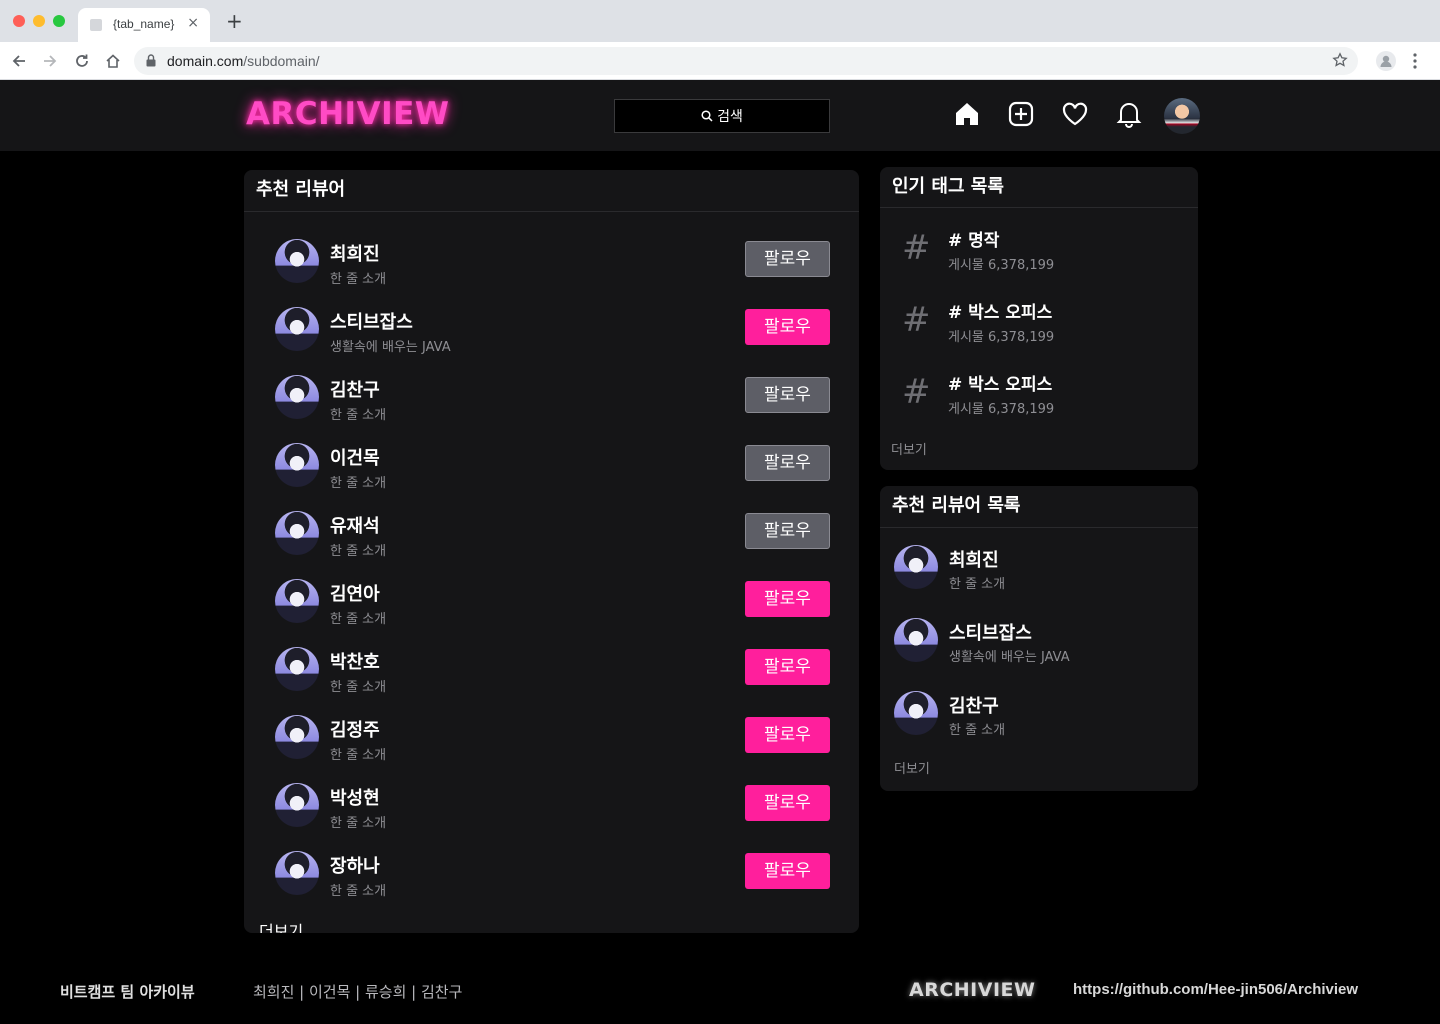 The height and width of the screenshot is (1024, 1440). Describe the element at coordinates (551, 470) in the screenshot. I see `list-item: 이건목 한 줄 소개 팔로우` at that location.